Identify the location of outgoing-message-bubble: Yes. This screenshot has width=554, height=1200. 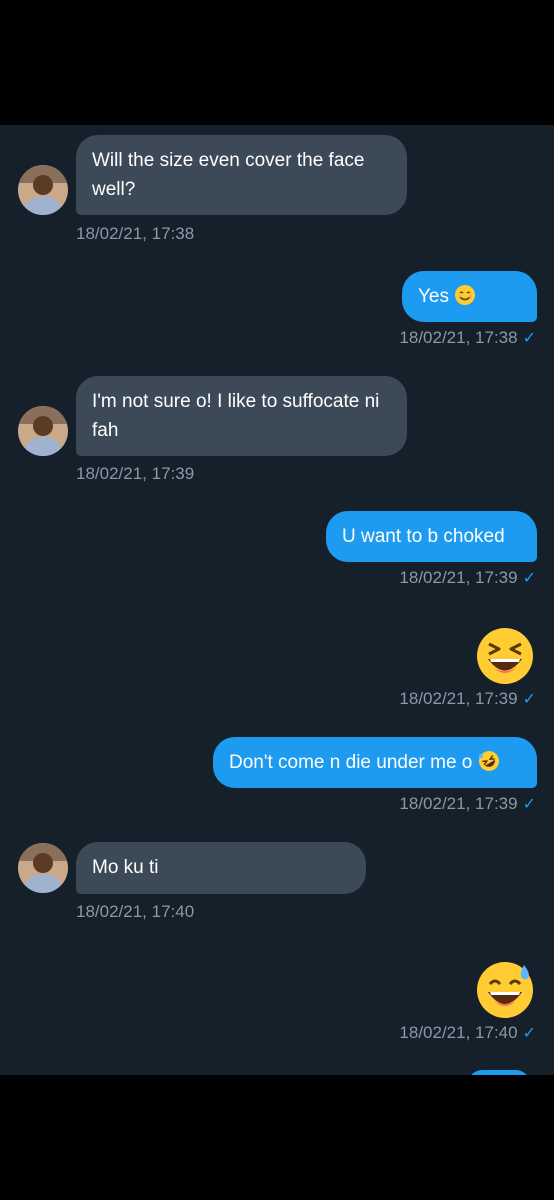
(469, 296).